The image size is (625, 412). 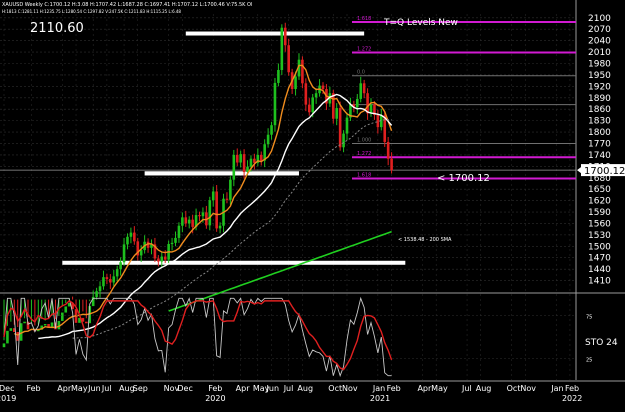 What do you see at coordinates (589, 318) in the screenshot?
I see `oscillator-tick-label: 75` at bounding box center [589, 318].